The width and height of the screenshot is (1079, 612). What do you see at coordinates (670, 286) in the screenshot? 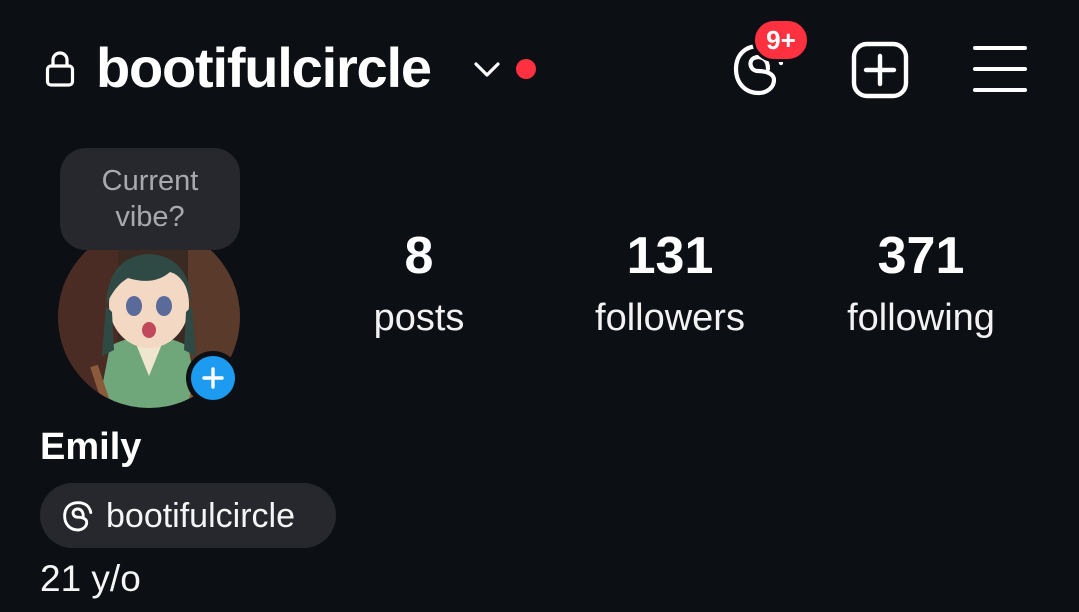
I see `followers-stat: 131 followers` at bounding box center [670, 286].